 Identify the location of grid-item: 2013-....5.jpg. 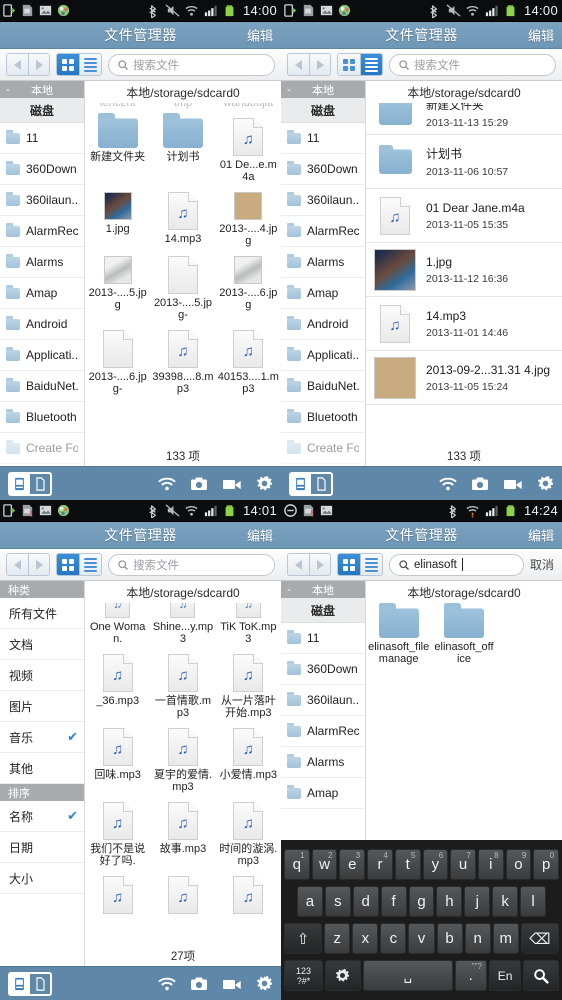
(117, 288).